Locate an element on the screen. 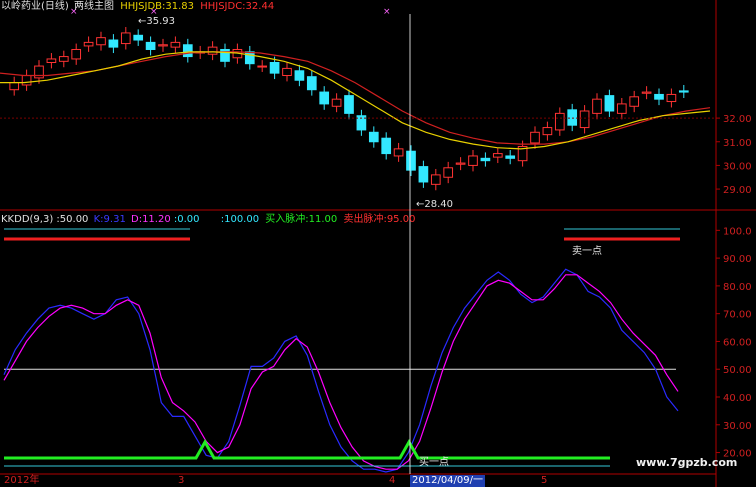 This screenshot has height=487, width=756. x-label-4: 4 is located at coordinates (392, 480).